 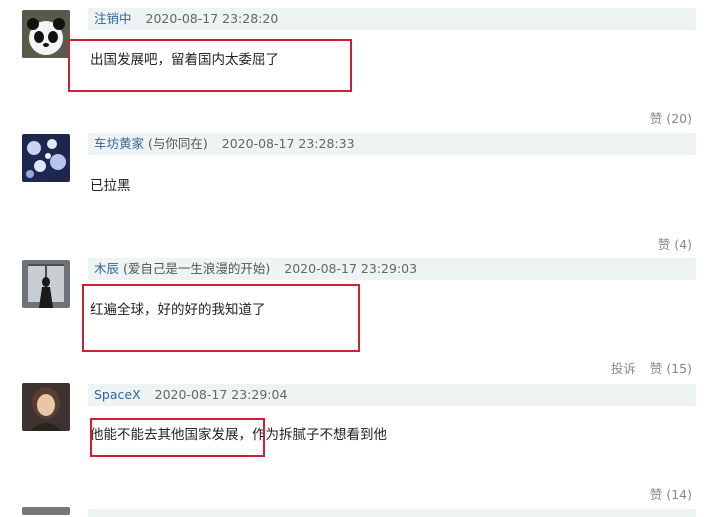 I want to click on comment-actions: 赞 (20), so click(x=666, y=117).